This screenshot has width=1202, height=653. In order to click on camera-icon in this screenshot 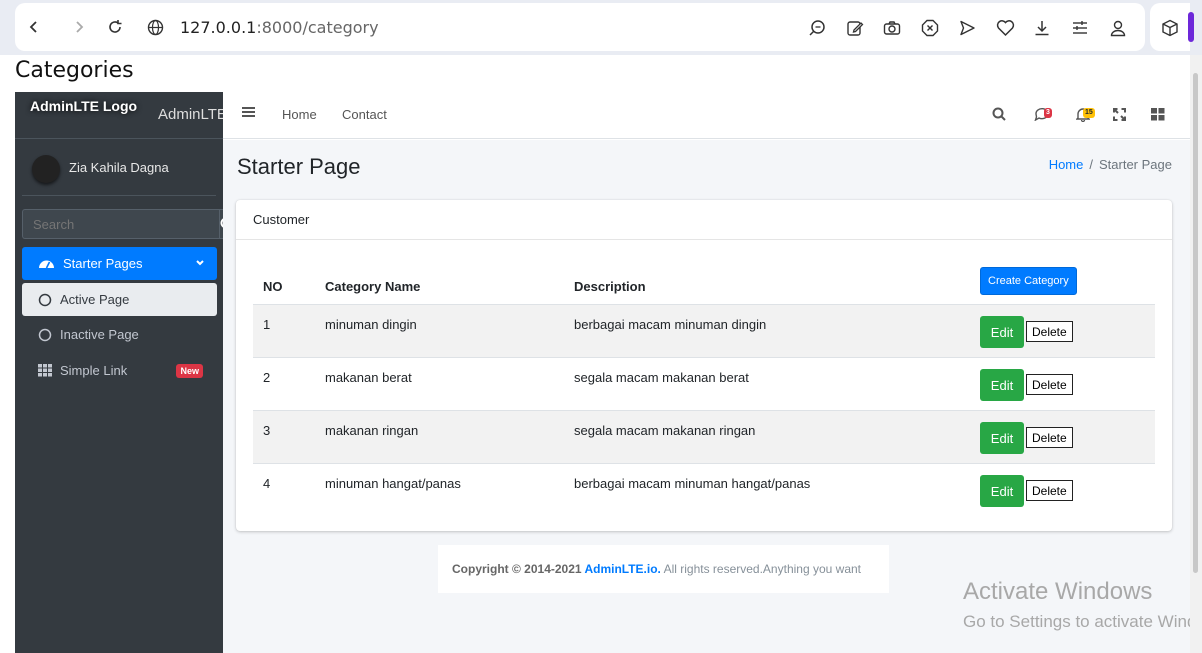, I will do `click(892, 28)`.